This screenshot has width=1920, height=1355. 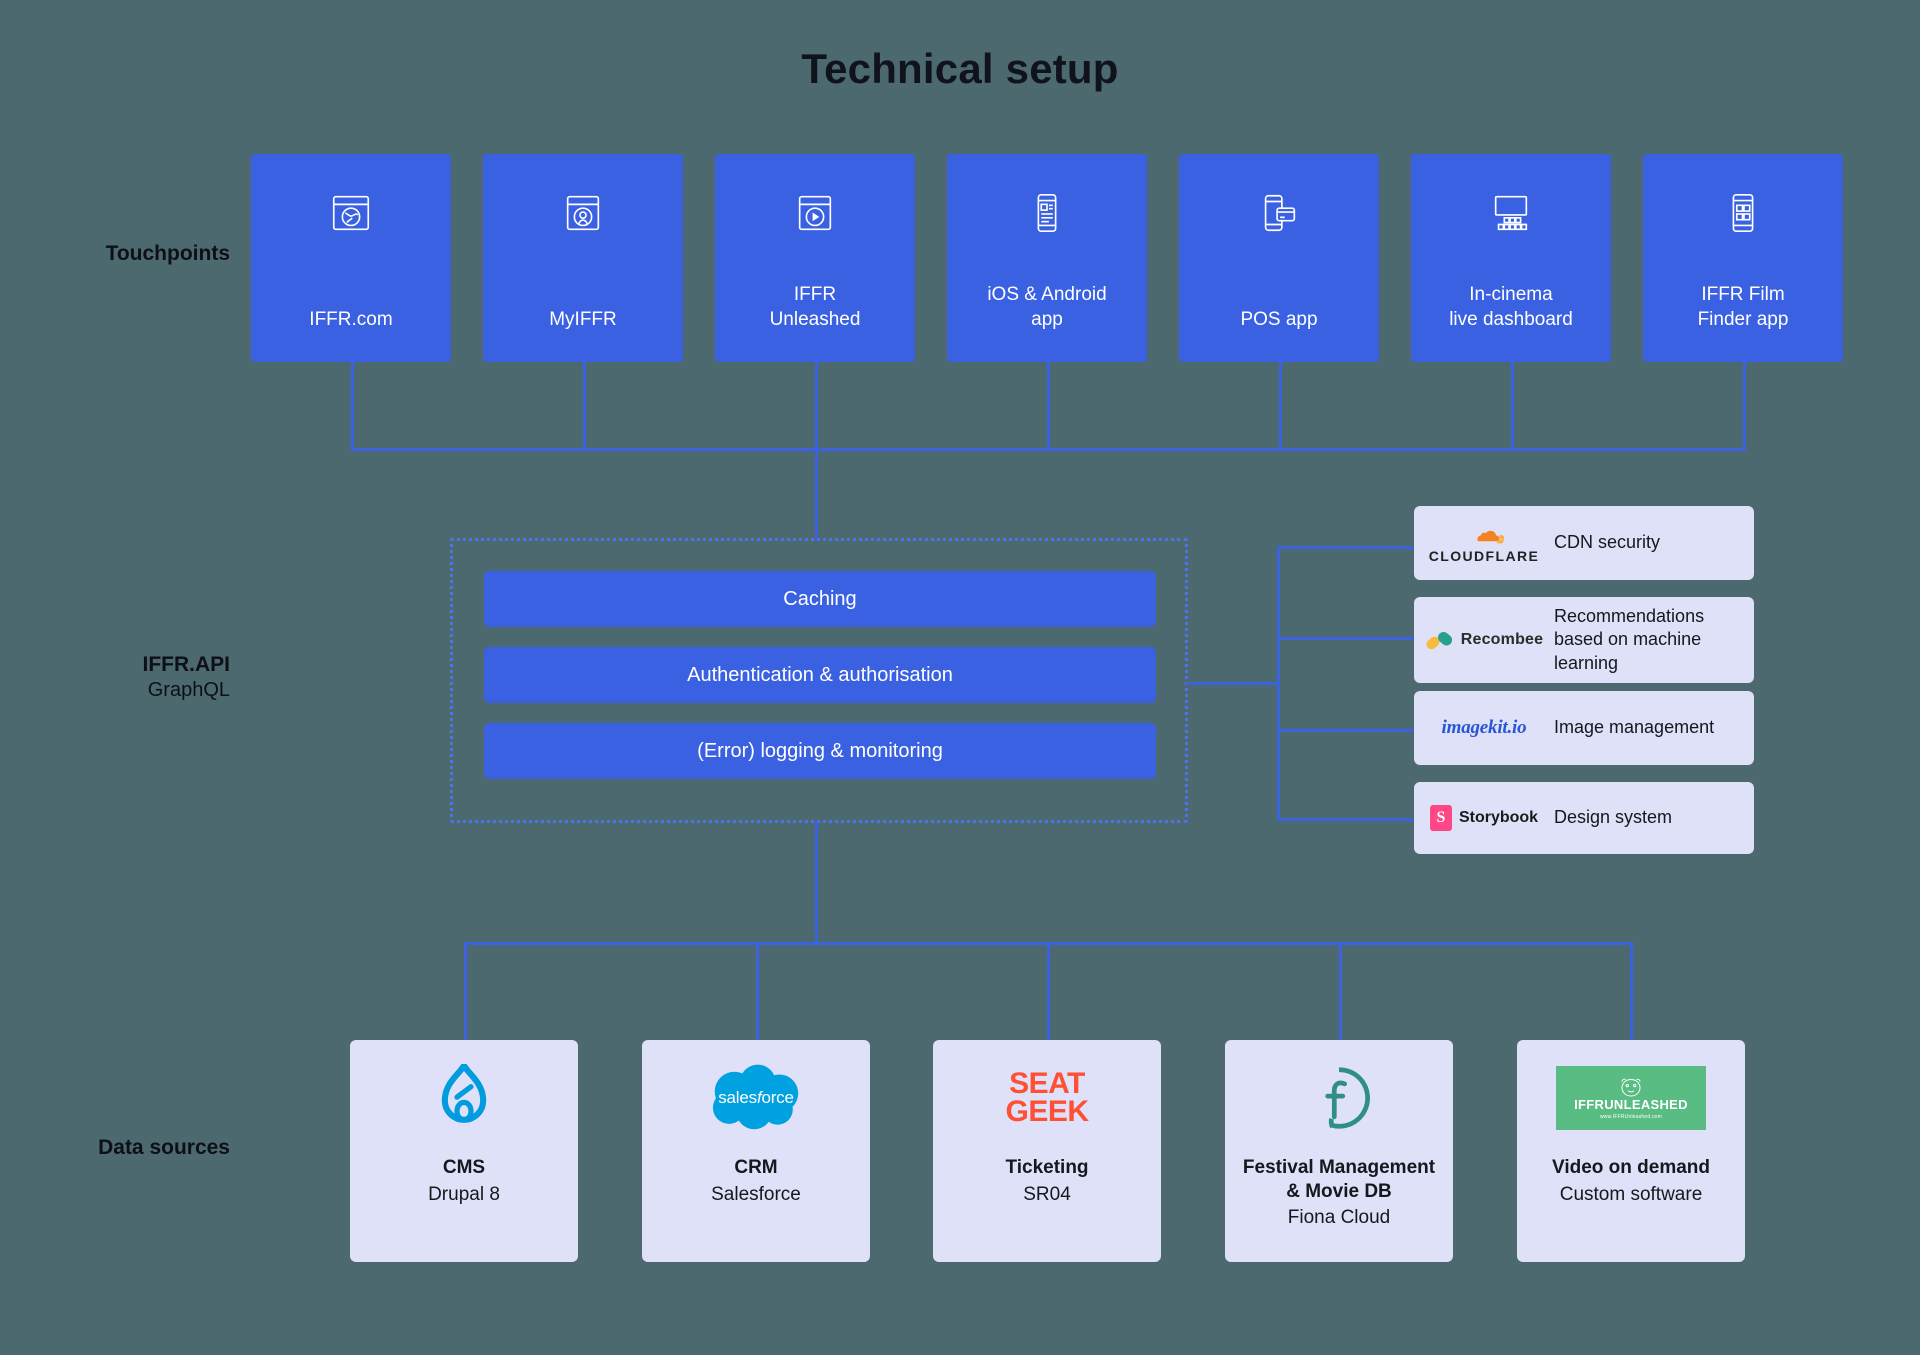 What do you see at coordinates (815, 307) in the screenshot?
I see `touchpoint-label: IFFR Unleashed` at bounding box center [815, 307].